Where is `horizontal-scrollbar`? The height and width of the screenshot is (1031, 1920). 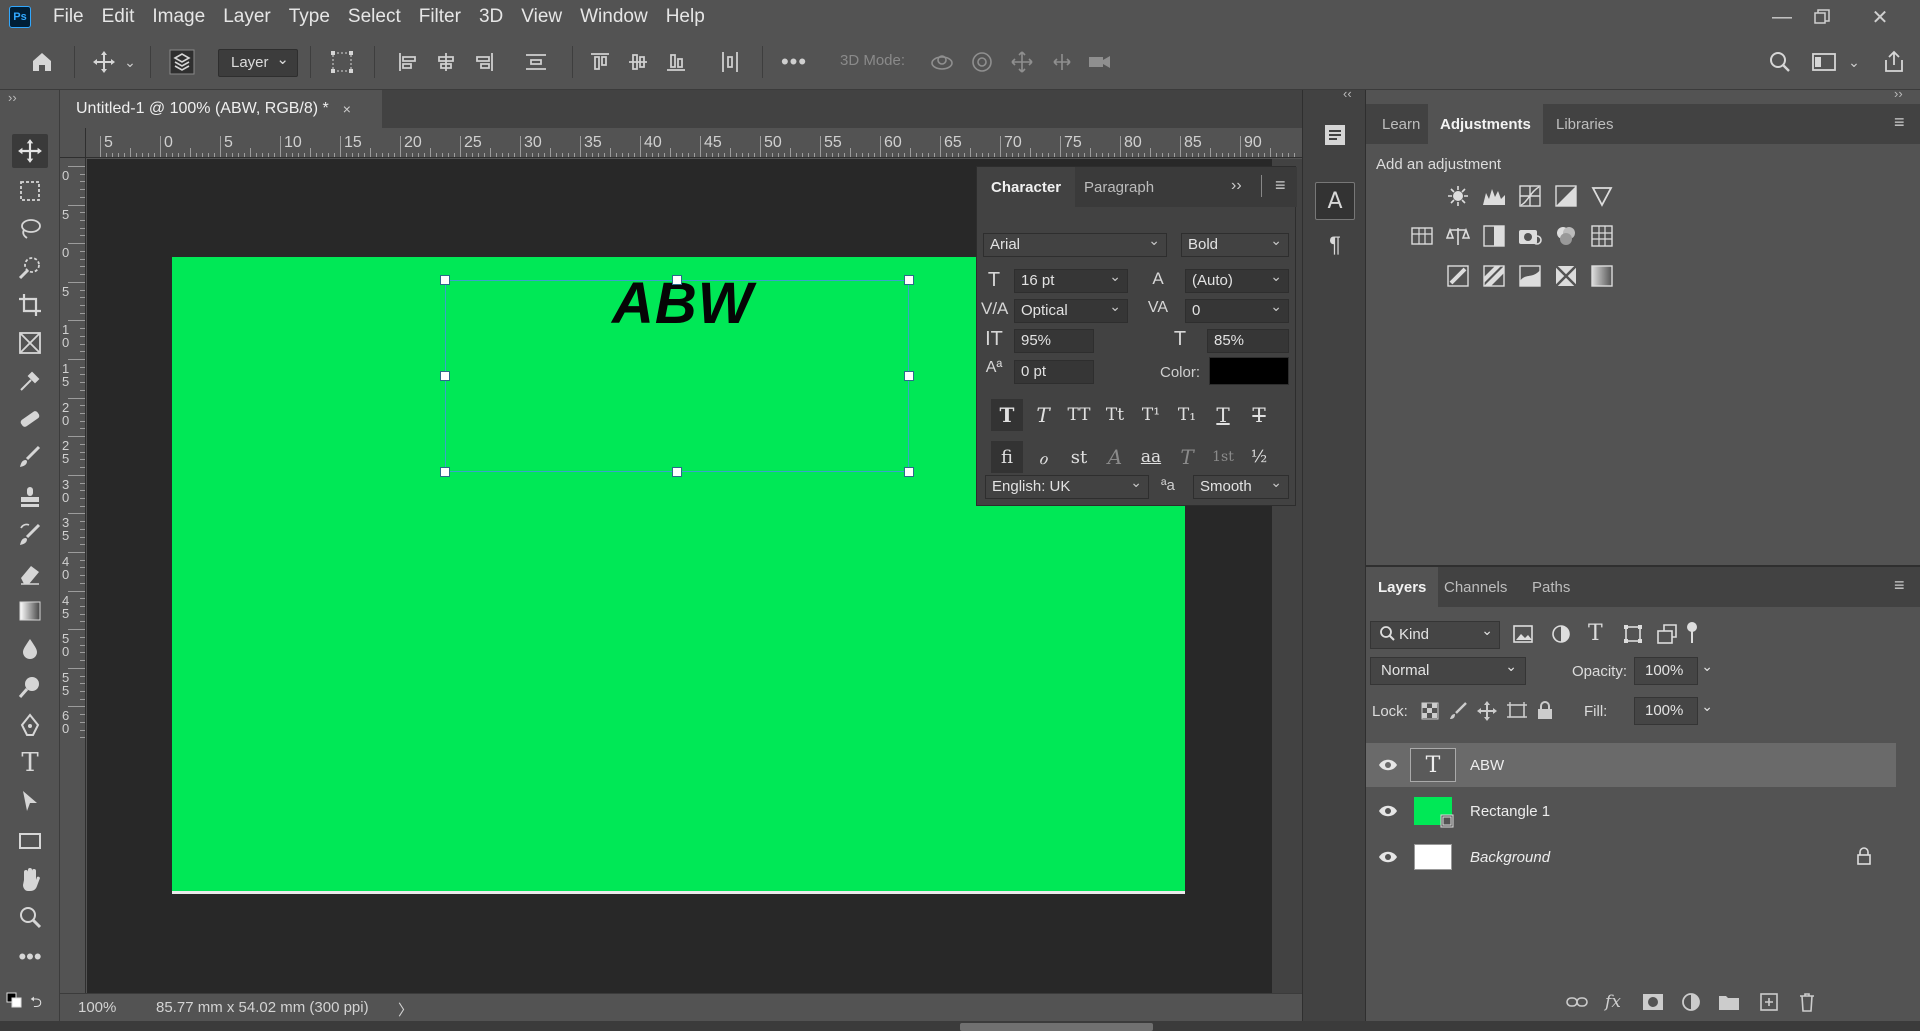
horizontal-scrollbar is located at coordinates (960, 1026).